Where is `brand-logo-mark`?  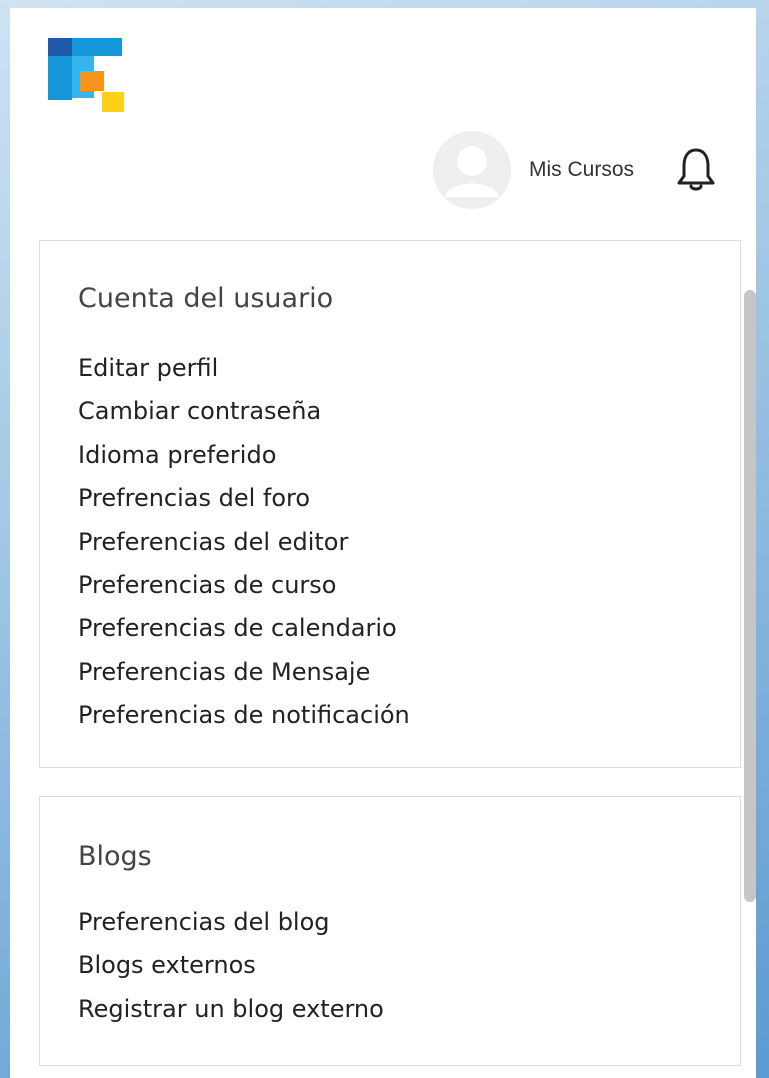 brand-logo-mark is located at coordinates (86, 75).